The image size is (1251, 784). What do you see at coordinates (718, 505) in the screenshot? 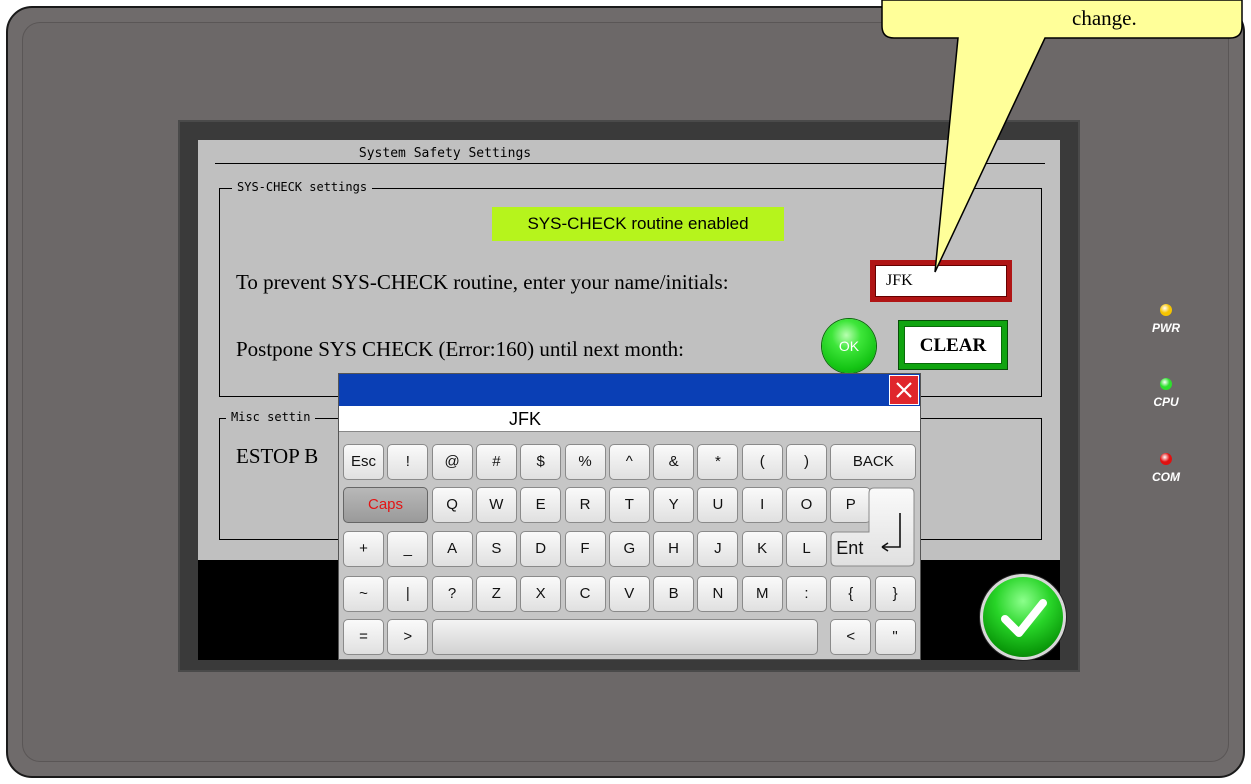
I see `key-u: U` at bounding box center [718, 505].